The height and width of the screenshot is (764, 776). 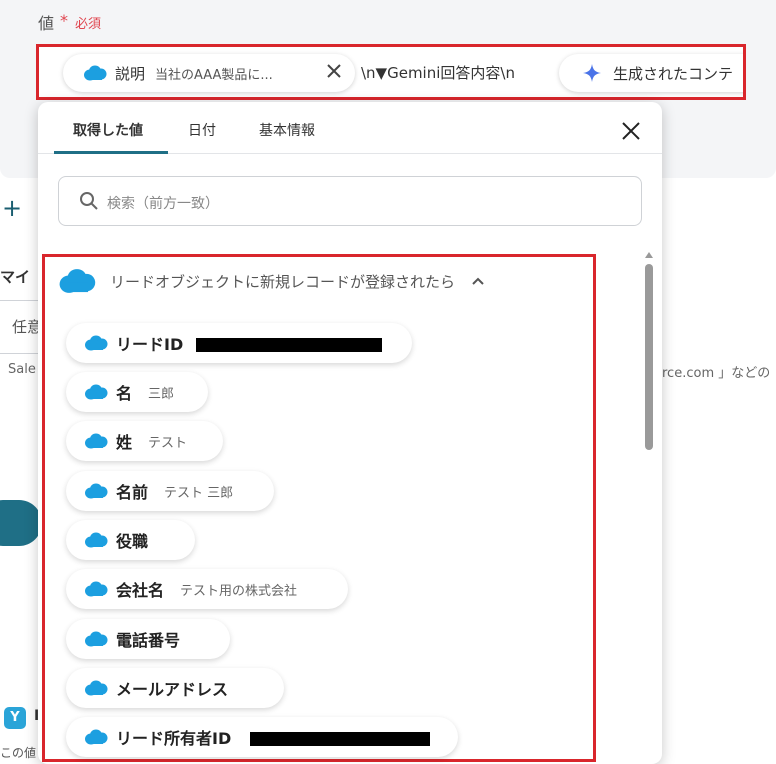 What do you see at coordinates (124, 442) in the screenshot?
I see `item-key: 姓` at bounding box center [124, 442].